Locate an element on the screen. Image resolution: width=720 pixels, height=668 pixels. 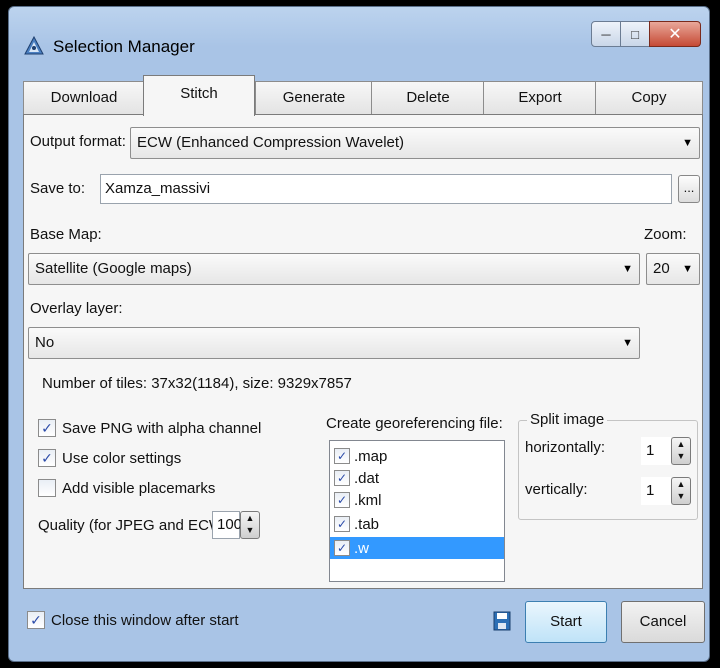
cancel-button: Cancel is located at coordinates (663, 622).